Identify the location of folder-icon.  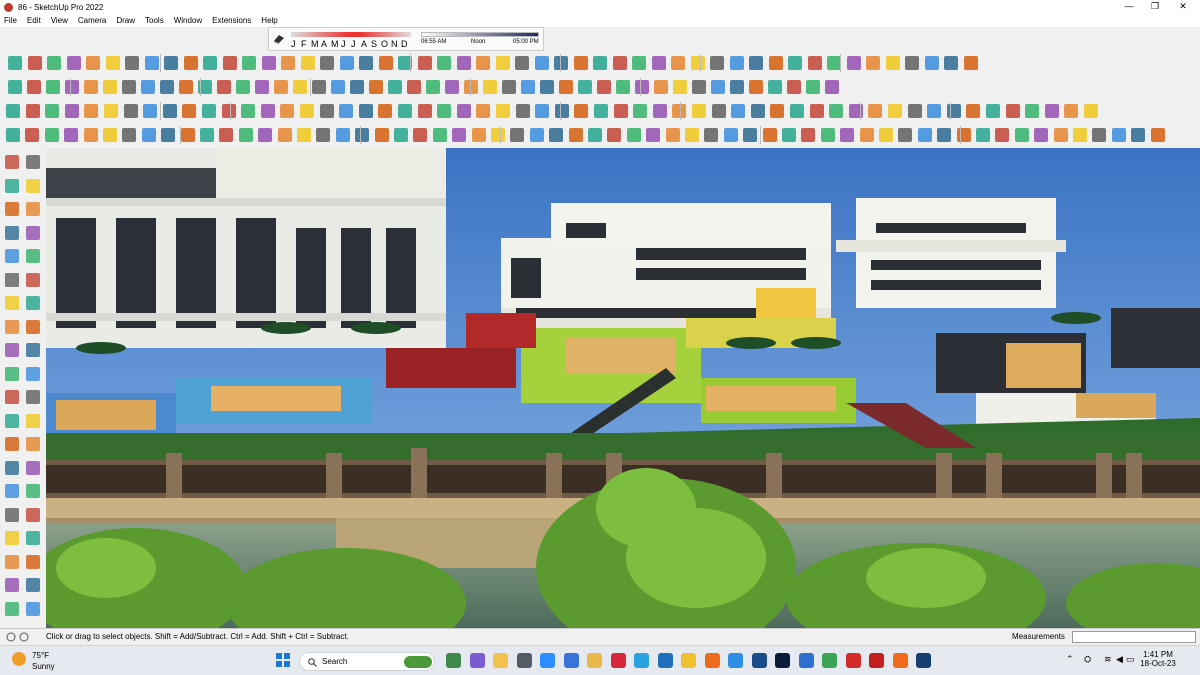
(594, 660).